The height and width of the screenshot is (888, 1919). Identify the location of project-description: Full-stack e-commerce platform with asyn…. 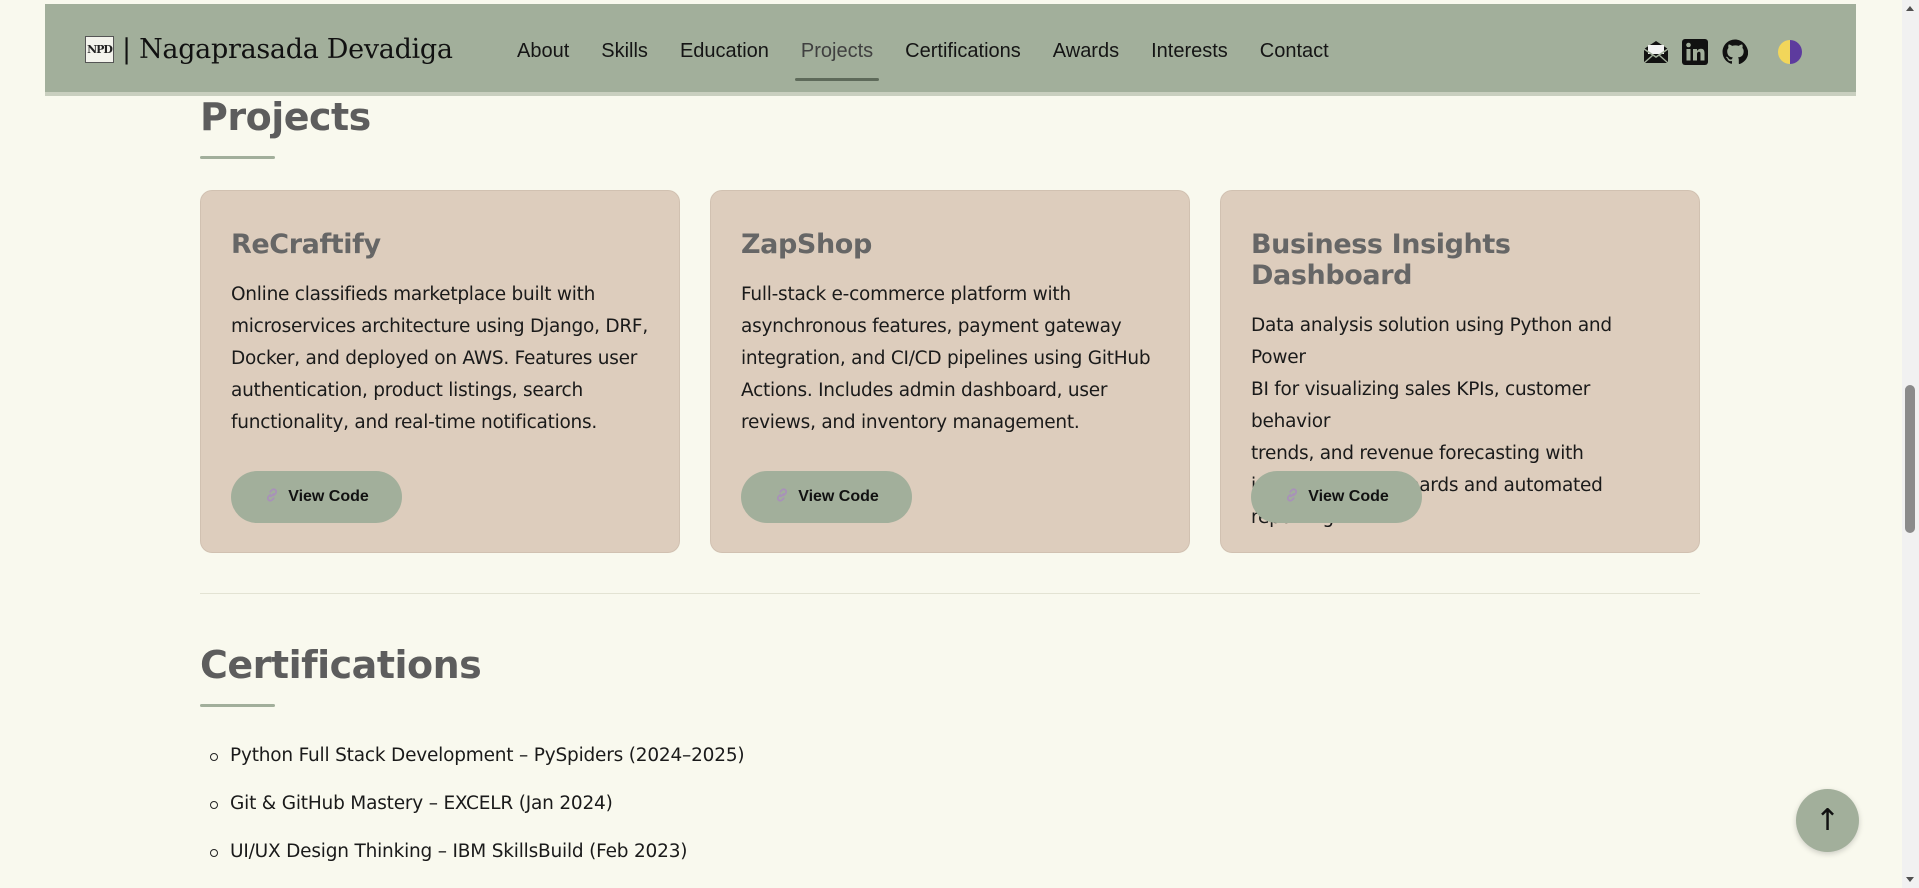
(946, 358).